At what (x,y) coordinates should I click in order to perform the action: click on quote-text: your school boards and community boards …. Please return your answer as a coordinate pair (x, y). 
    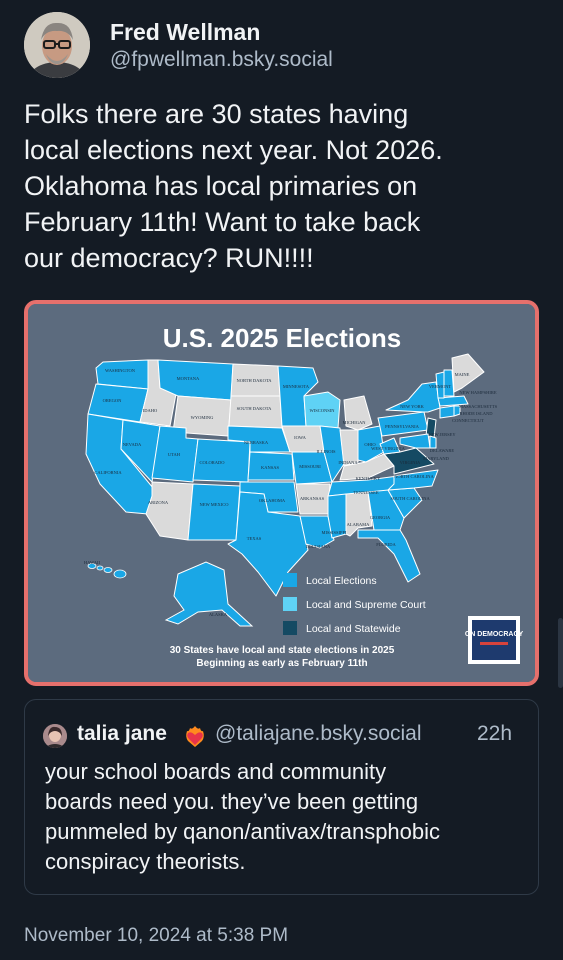
    Looking at the image, I should click on (243, 816).